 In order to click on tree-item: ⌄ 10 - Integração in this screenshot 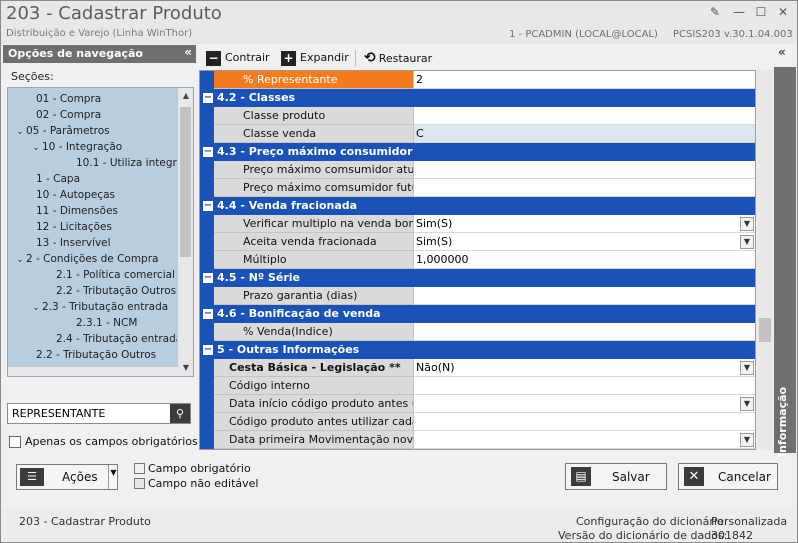, I will do `click(76, 147)`.